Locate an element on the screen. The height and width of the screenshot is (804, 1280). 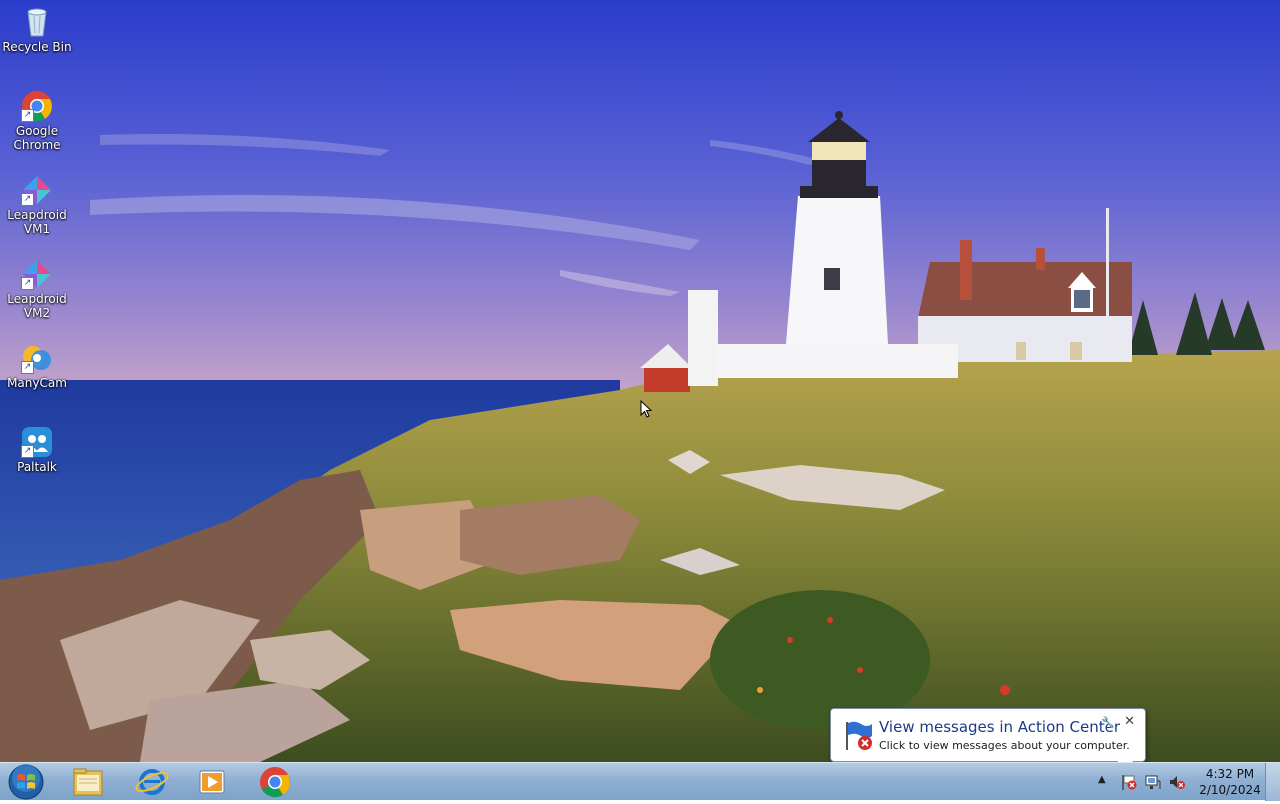
start-button is located at coordinates (26, 782).